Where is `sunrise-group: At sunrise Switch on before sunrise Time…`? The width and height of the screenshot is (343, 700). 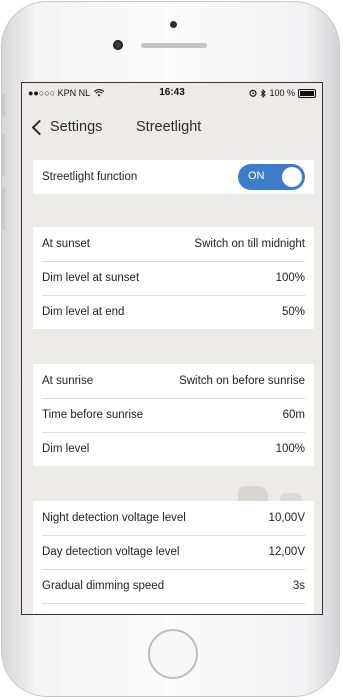
sunrise-group: At sunrise Switch on before sunrise Time… is located at coordinates (173, 415).